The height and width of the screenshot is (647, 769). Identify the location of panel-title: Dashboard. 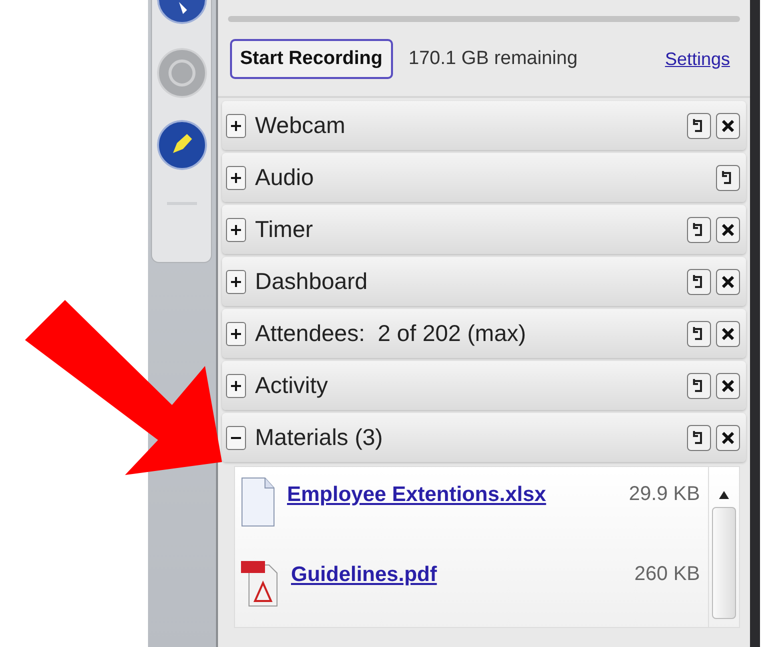
(312, 281).